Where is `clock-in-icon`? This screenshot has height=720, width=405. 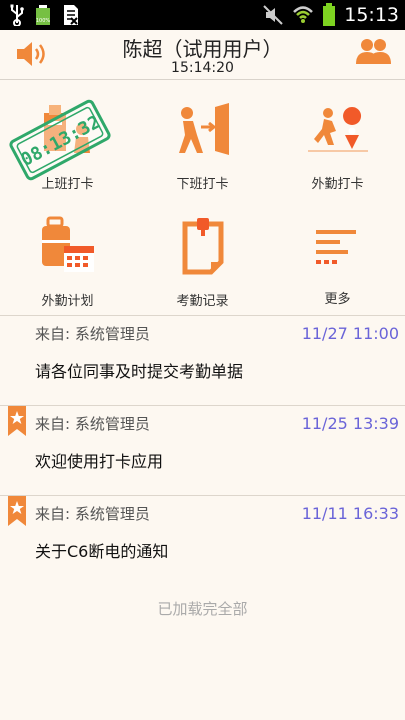
clock-in-icon is located at coordinates (67, 129).